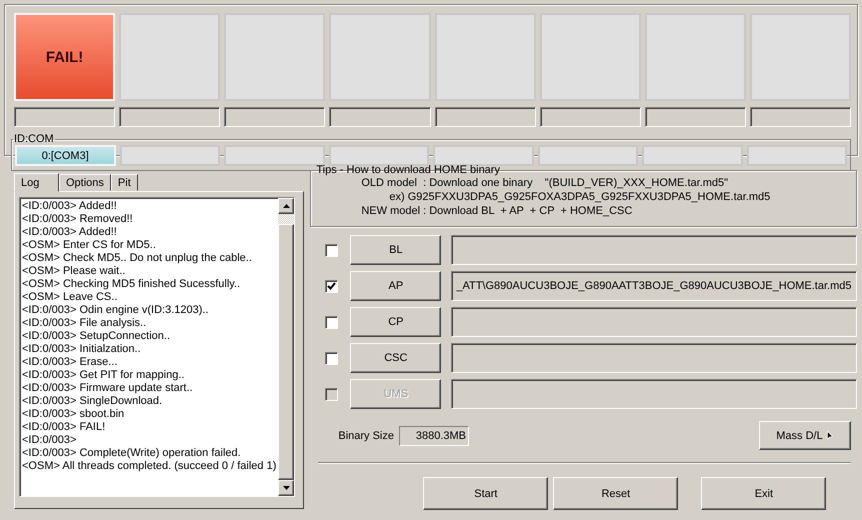  What do you see at coordinates (286, 488) in the screenshot?
I see `scroll-down-icon` at bounding box center [286, 488].